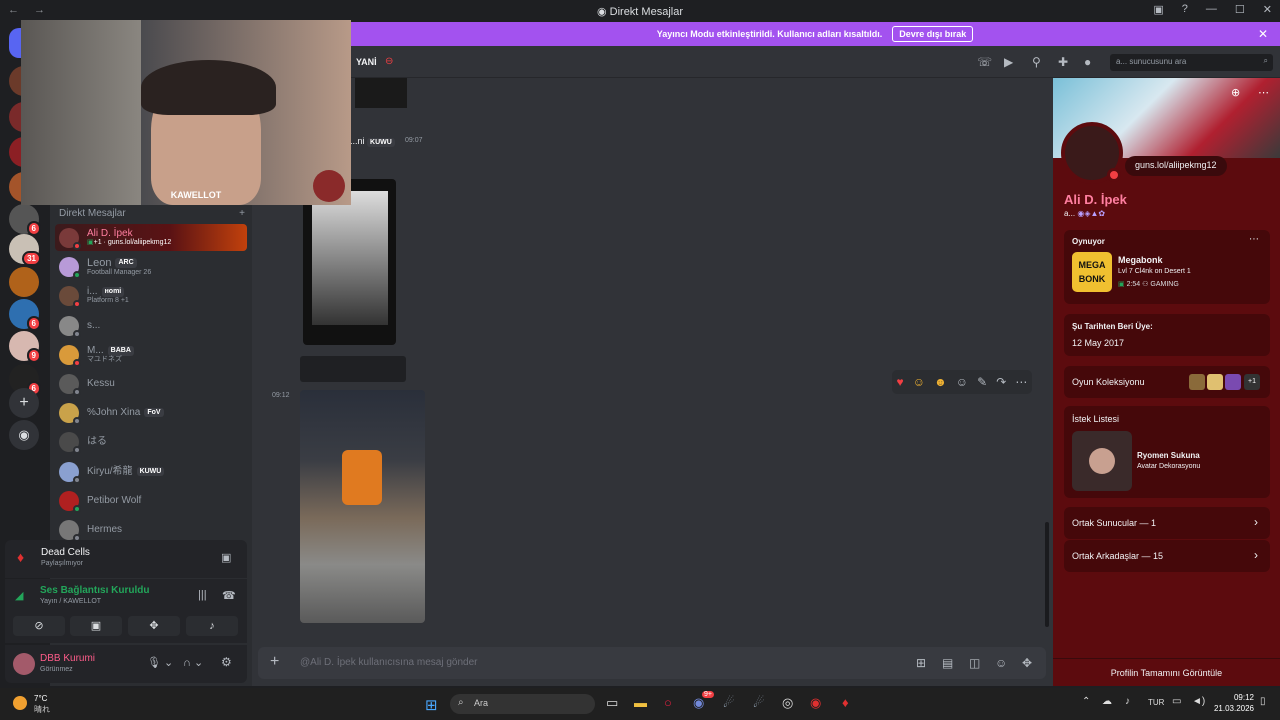 This screenshot has height=720, width=1280. Describe the element at coordinates (1027, 663) in the screenshot. I see `apps-icon: ✥` at that location.